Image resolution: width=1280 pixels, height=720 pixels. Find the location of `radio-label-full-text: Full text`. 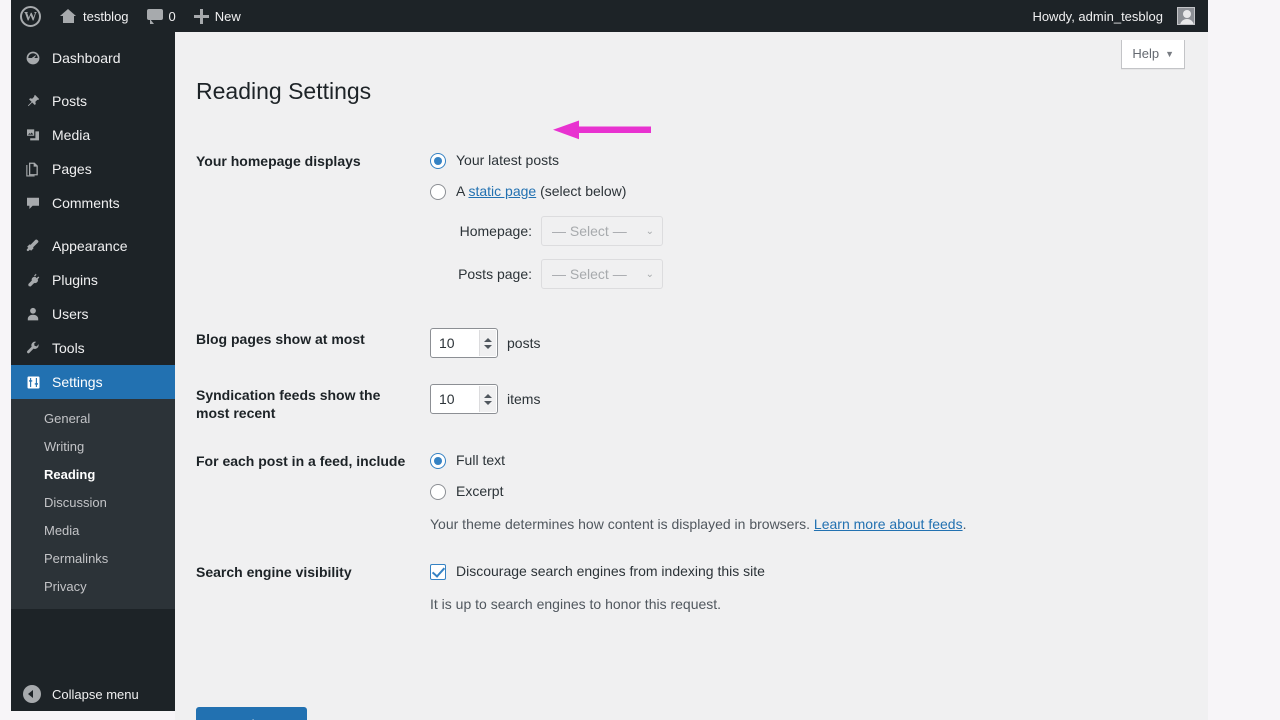

radio-label-full-text: Full text is located at coordinates (480, 460).